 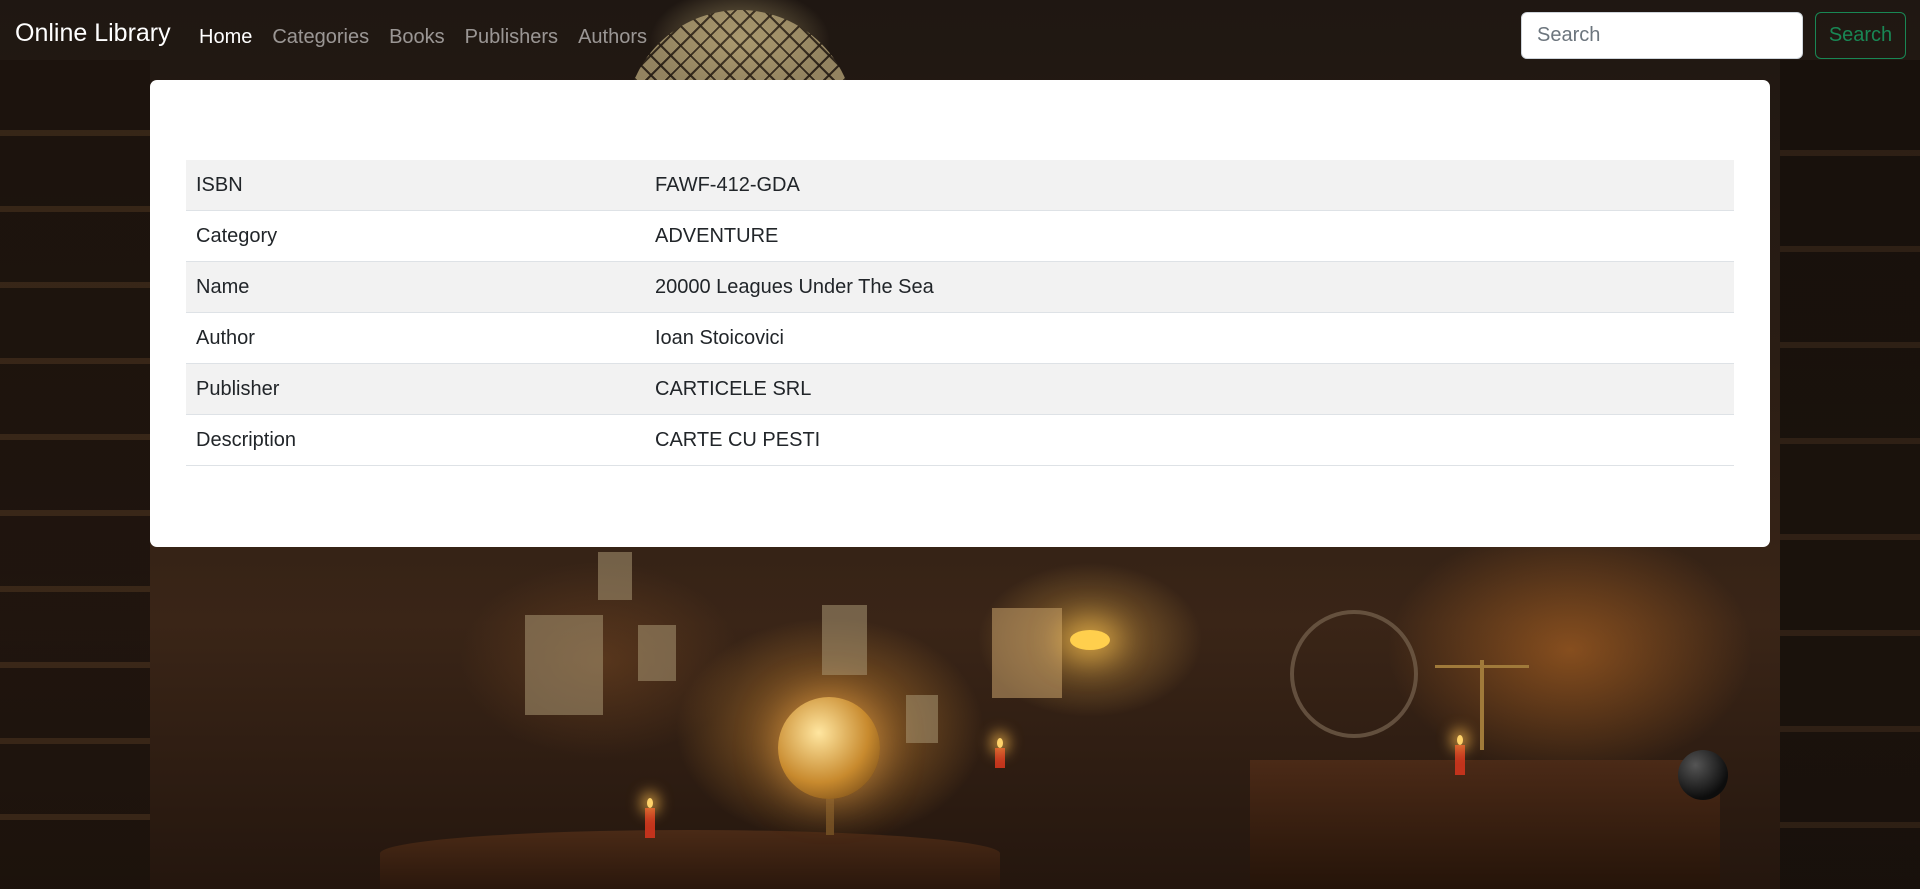 I want to click on row-value: CARTE CU PESTI, so click(x=1189, y=440).